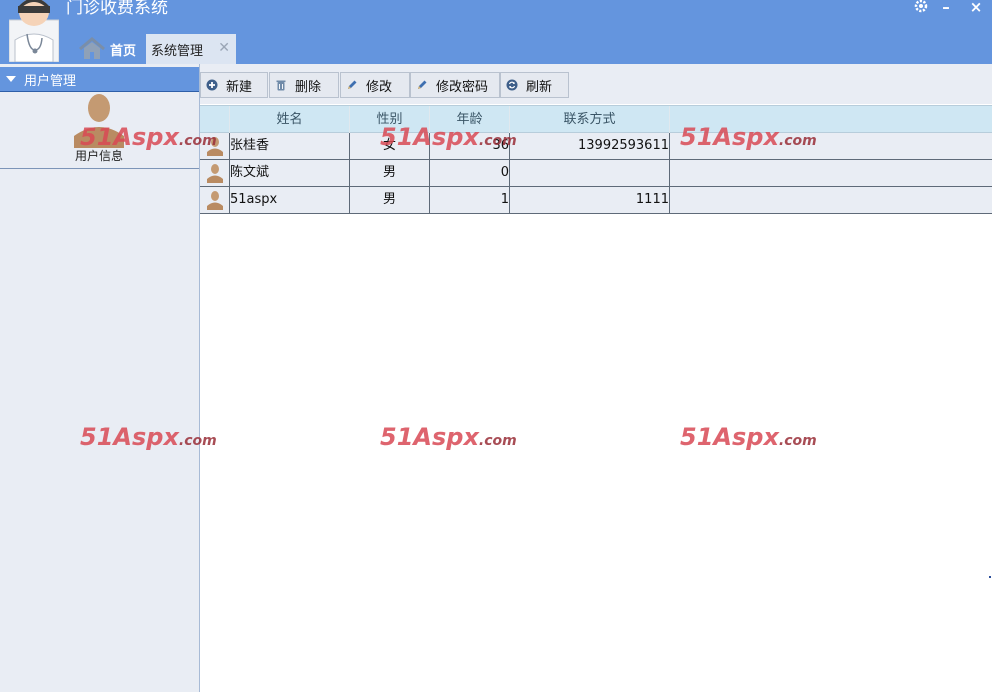 The height and width of the screenshot is (692, 992). I want to click on table-row: 51aspx 男 1 1111, so click(596, 200).